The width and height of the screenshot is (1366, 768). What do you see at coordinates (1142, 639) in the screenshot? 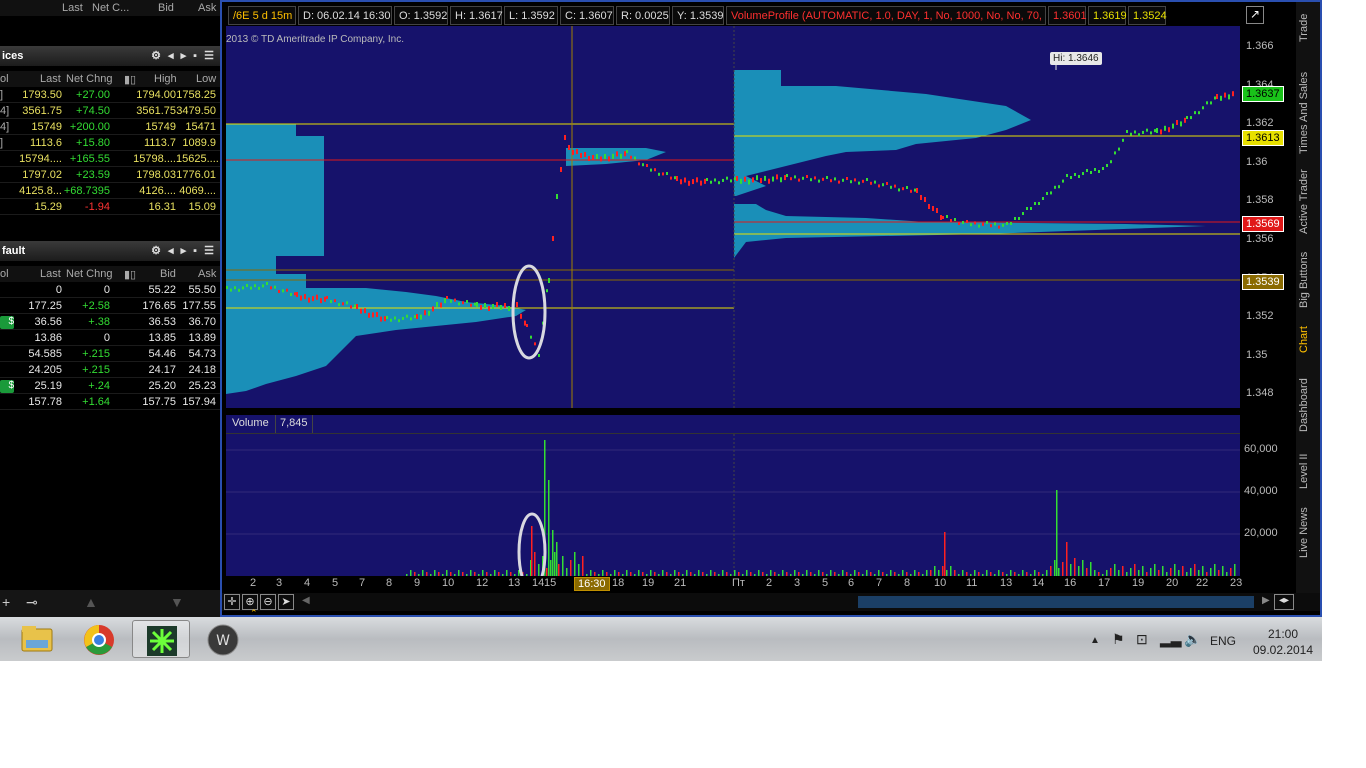
I see `network-icon: ⊡` at bounding box center [1142, 639].